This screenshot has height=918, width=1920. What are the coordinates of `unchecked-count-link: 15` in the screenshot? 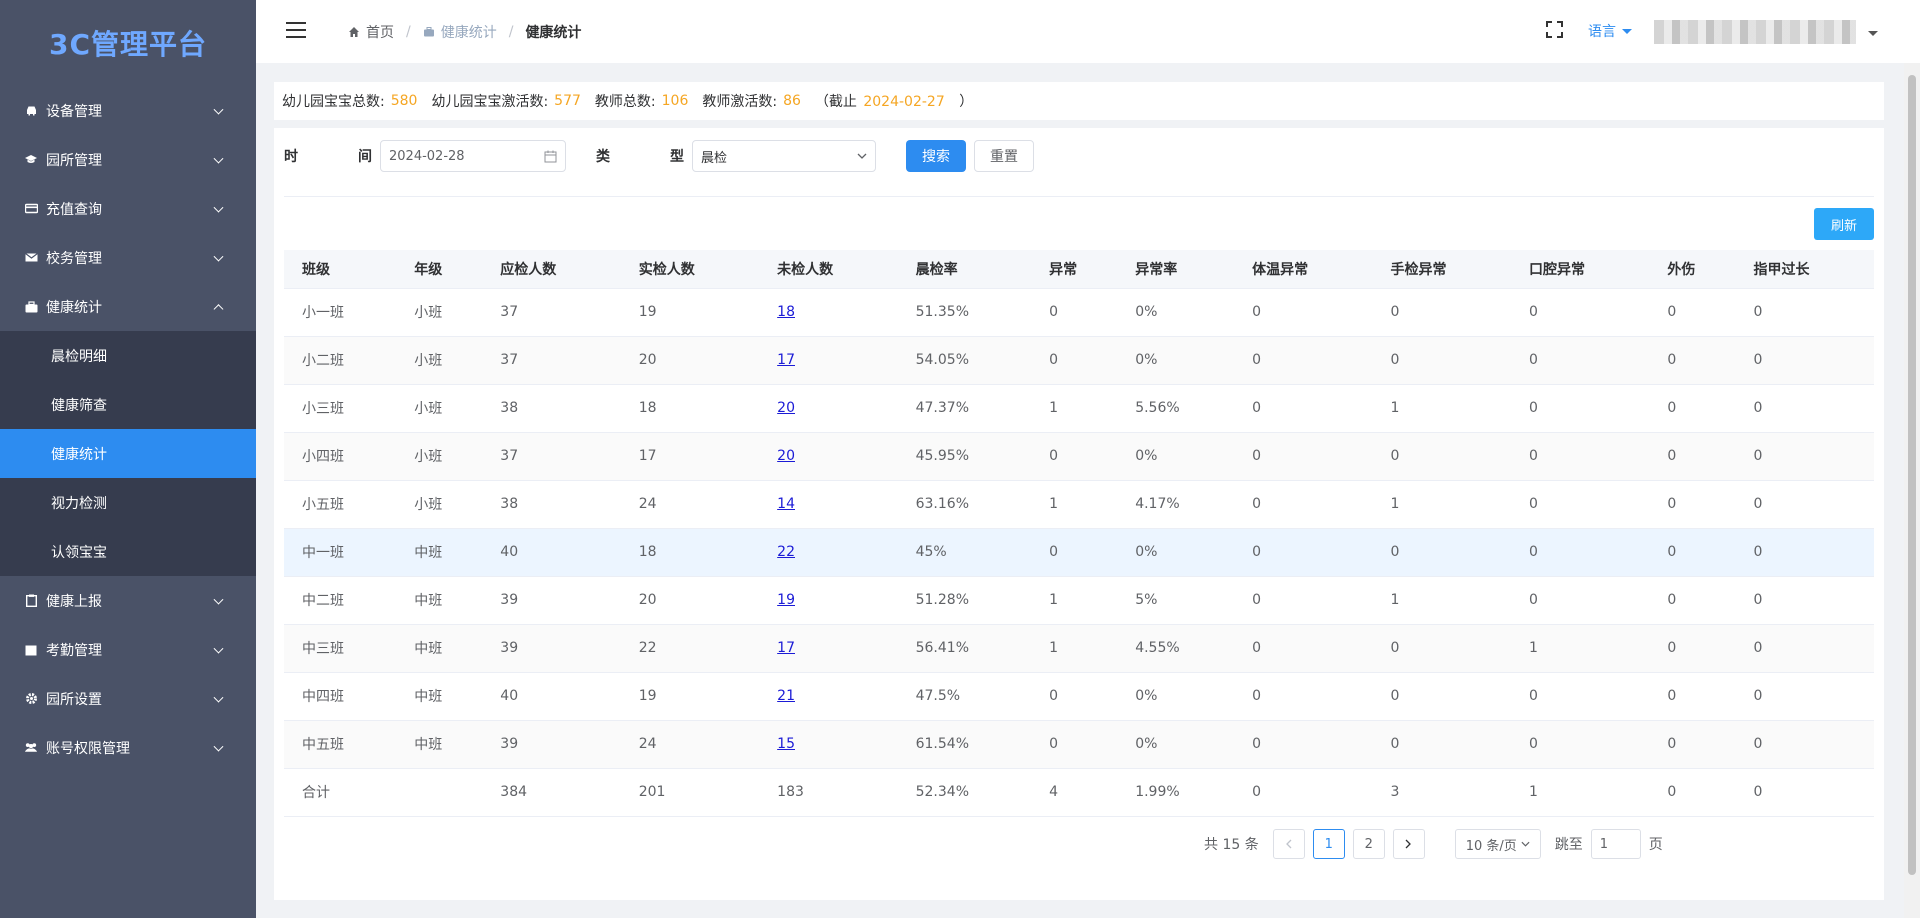 It's located at (786, 744).